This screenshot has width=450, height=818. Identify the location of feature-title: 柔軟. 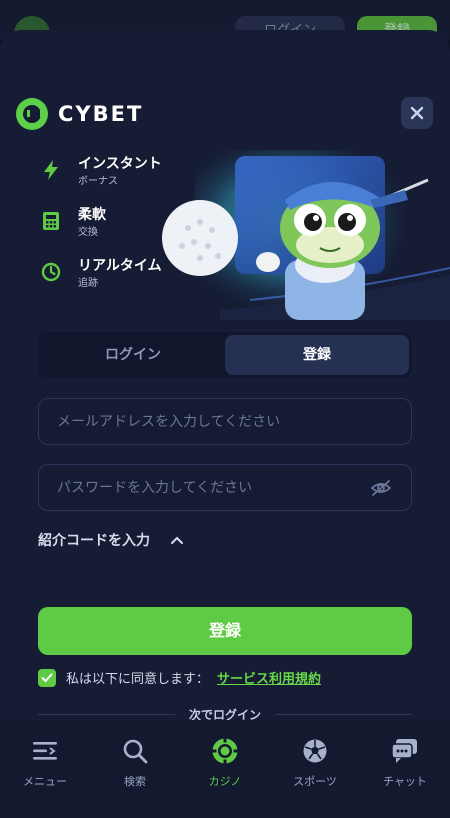
(92, 215).